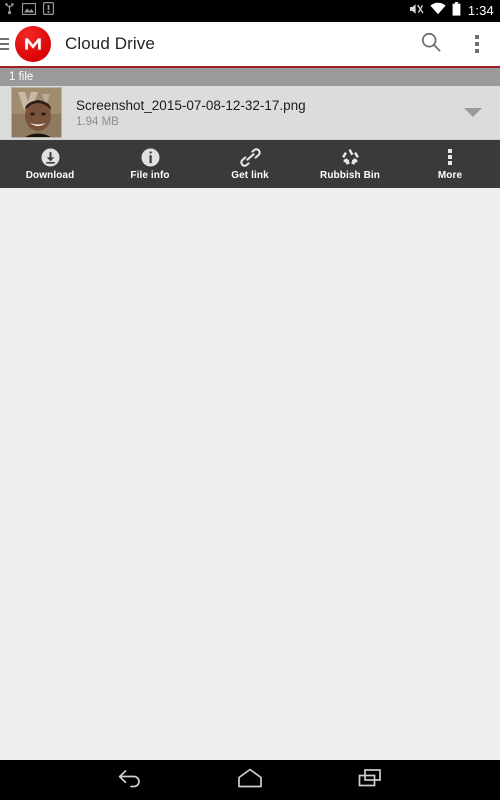 Image resolution: width=500 pixels, height=800 pixels. I want to click on get-link-button: Get link, so click(250, 164).